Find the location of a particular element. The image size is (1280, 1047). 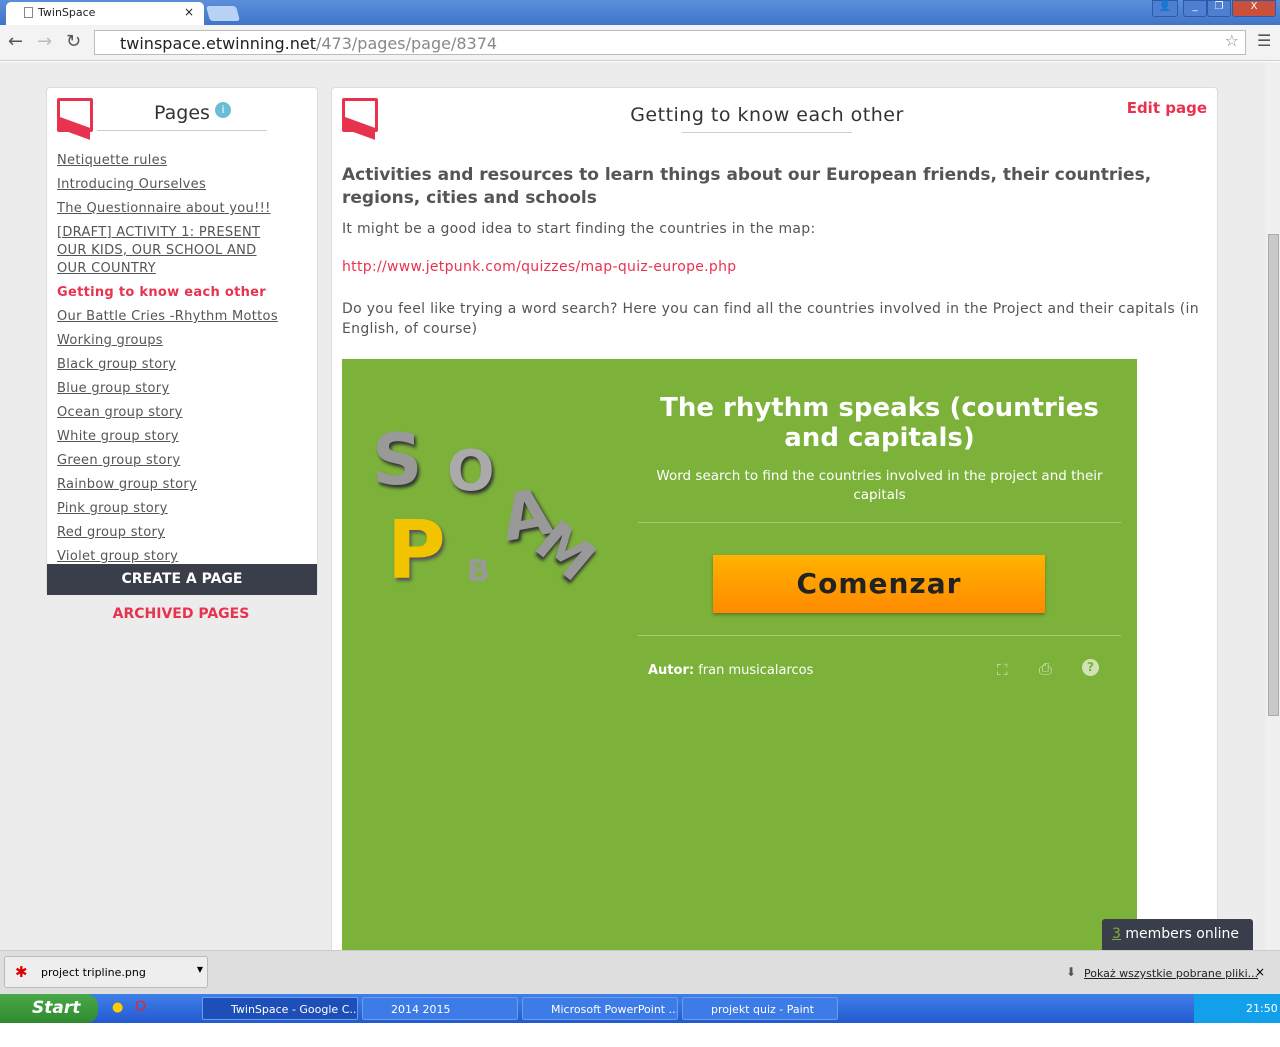

url-host: twinspace.etwinning.net is located at coordinates (218, 43).